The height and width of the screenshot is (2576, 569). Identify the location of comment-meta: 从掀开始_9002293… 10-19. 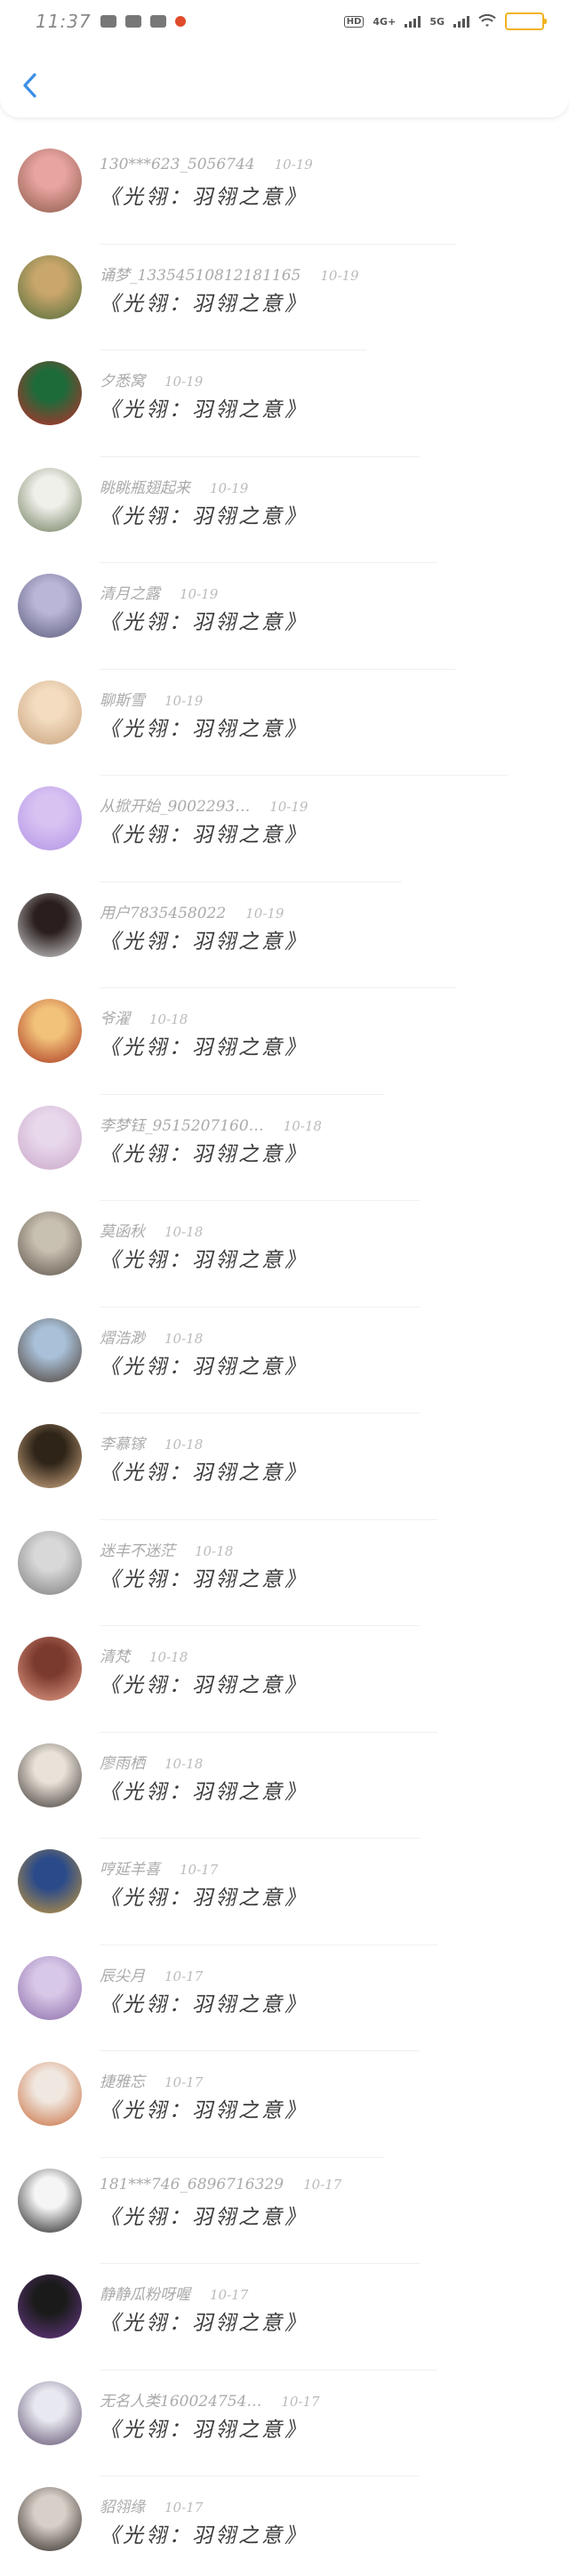
(204, 804).